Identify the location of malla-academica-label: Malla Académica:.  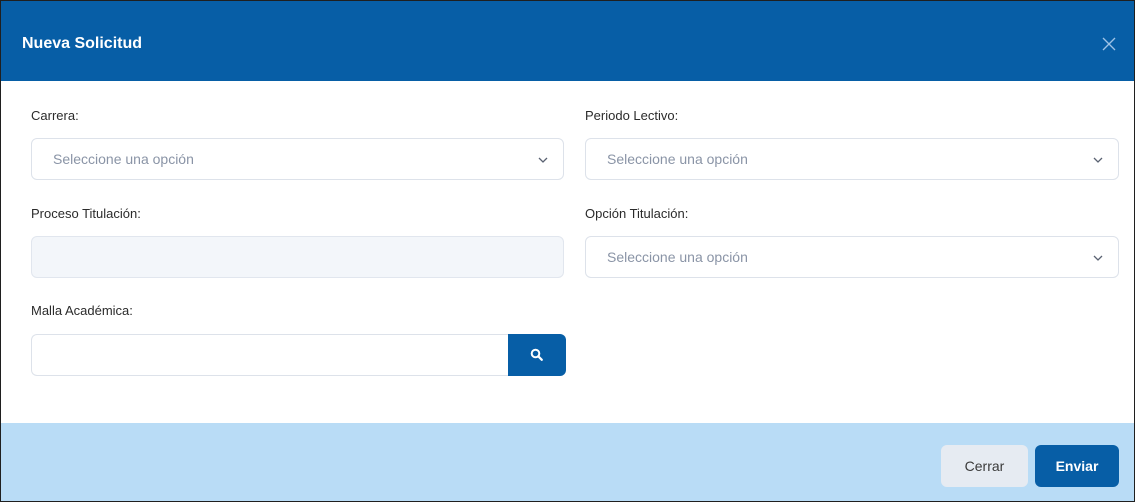
(82, 310).